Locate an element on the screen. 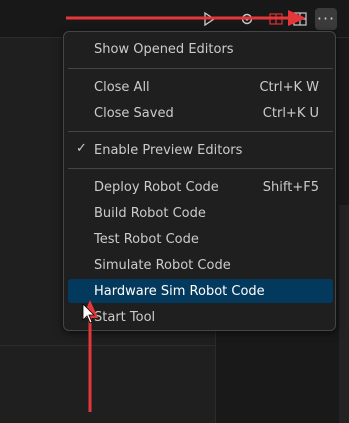 This screenshot has width=349, height=423. menu-item-enable-preview-editors: ✓ Enable Preview Editors is located at coordinates (200, 150).